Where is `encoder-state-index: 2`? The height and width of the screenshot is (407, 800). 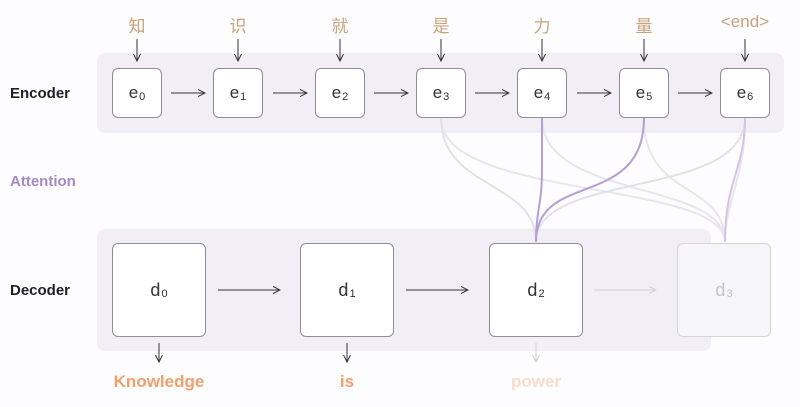 encoder-state-index: 2 is located at coordinates (345, 97).